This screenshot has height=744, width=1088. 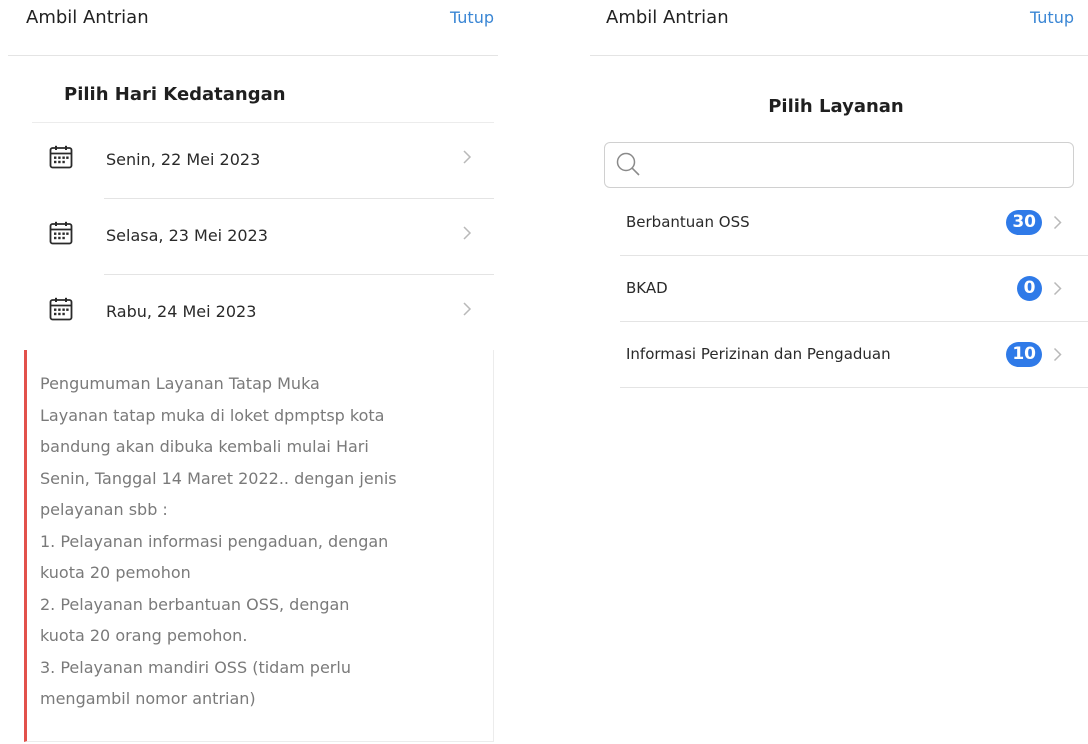 I want to click on queue-count-badge: 10, so click(x=1024, y=354).